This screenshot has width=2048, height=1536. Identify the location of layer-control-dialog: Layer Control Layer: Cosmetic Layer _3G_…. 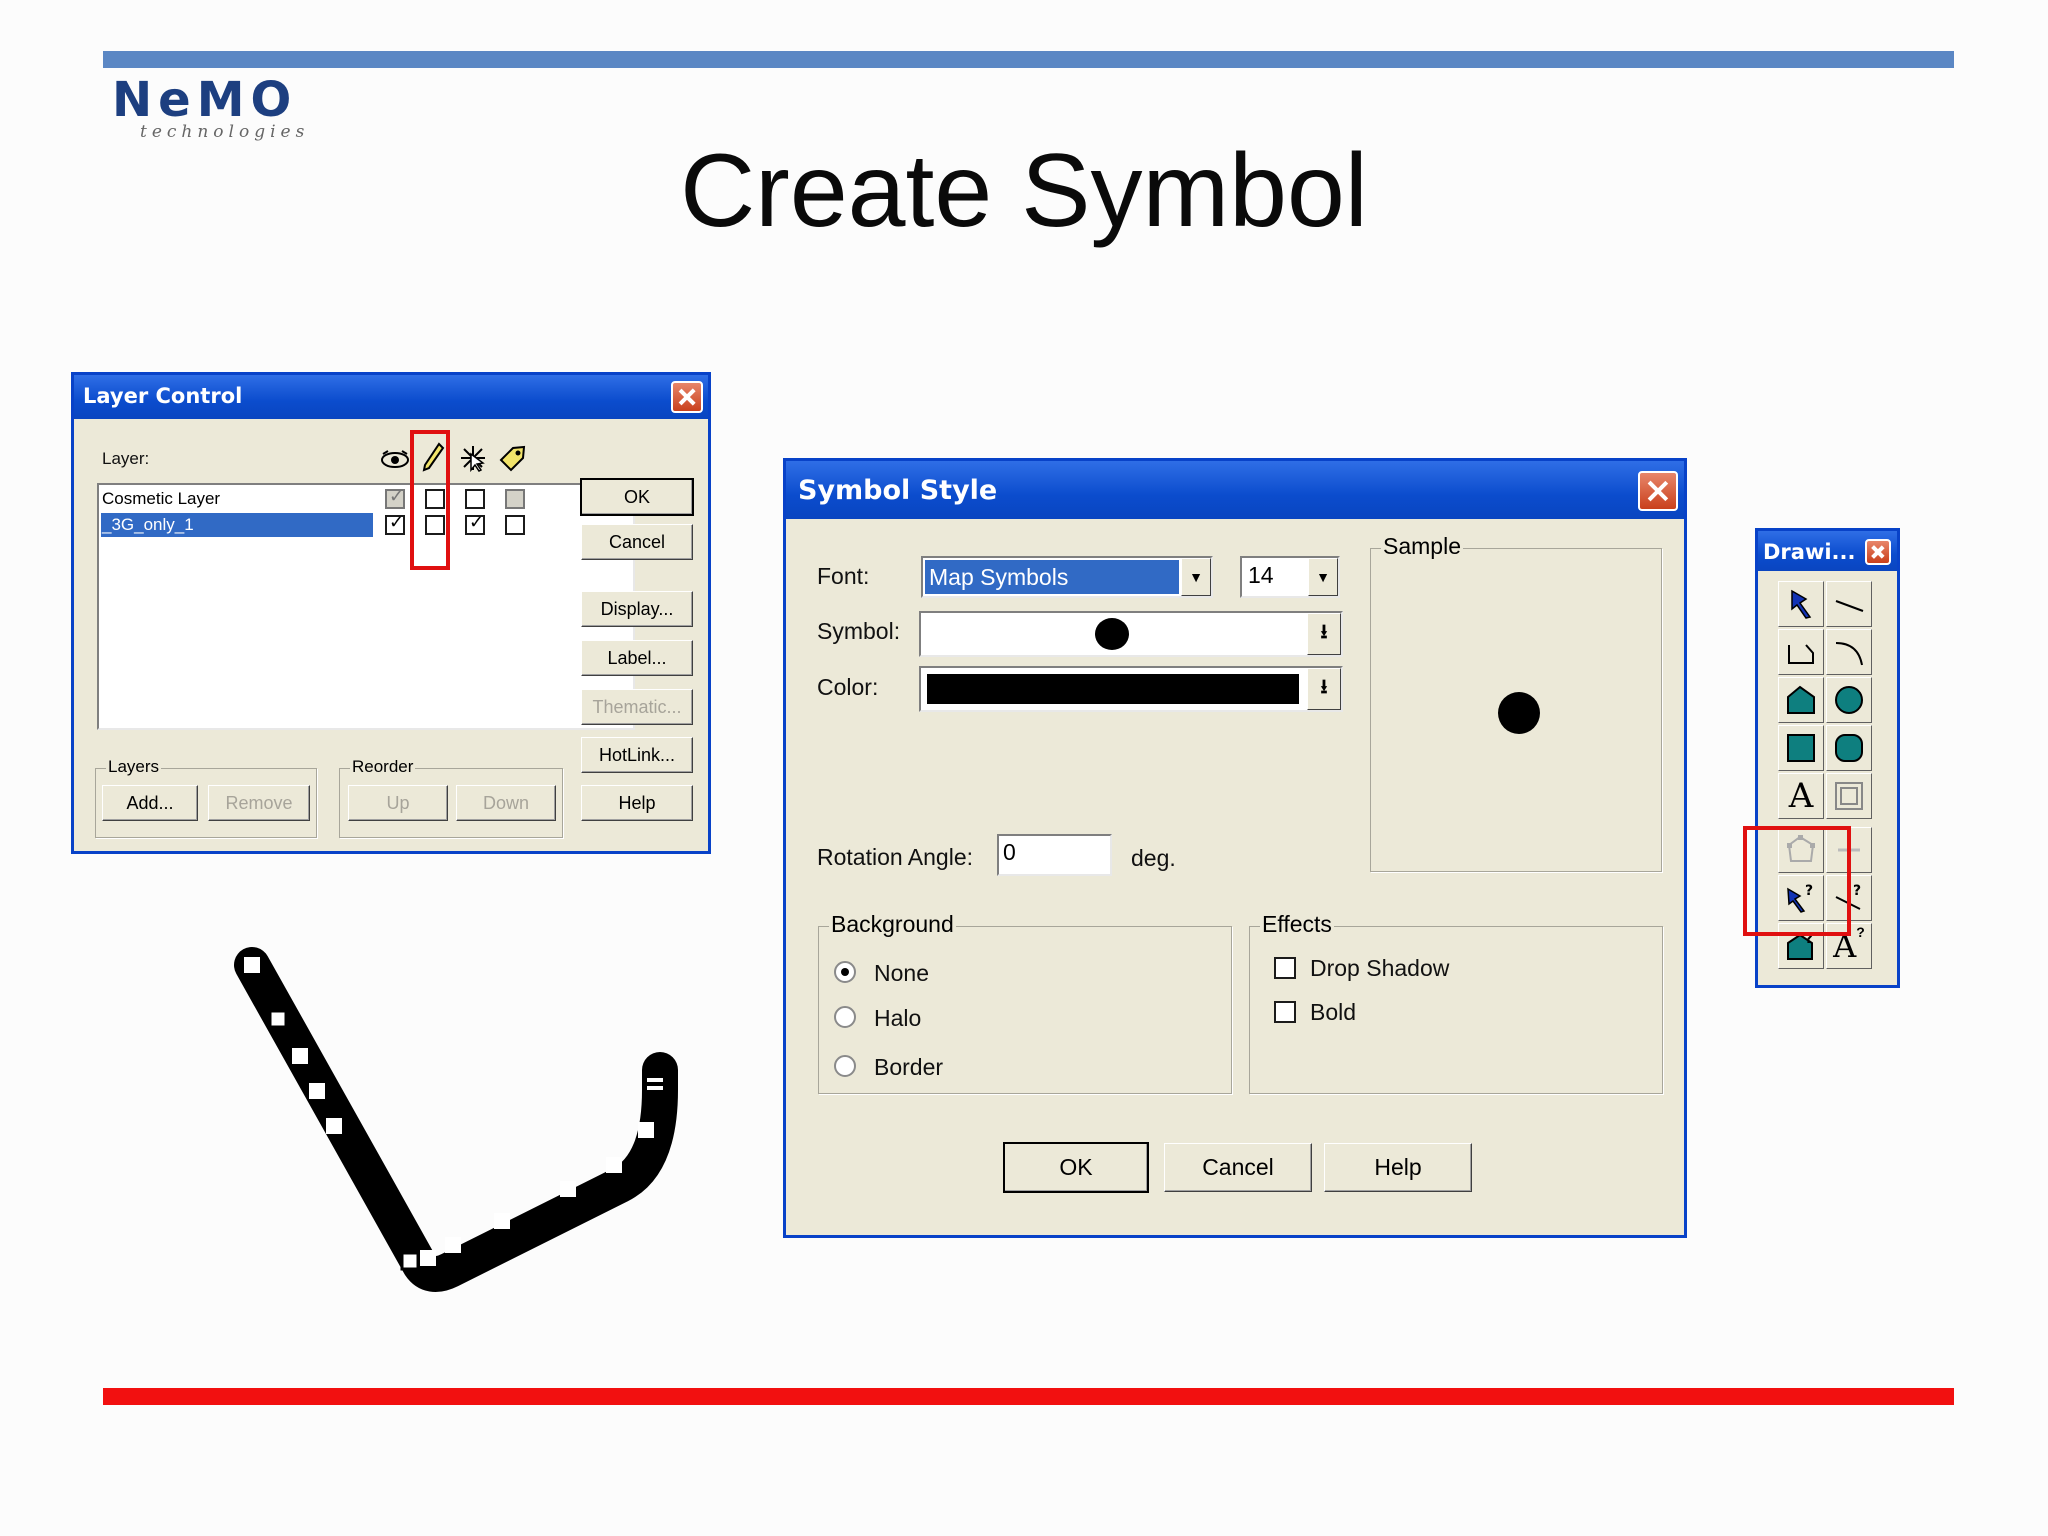
(391, 613).